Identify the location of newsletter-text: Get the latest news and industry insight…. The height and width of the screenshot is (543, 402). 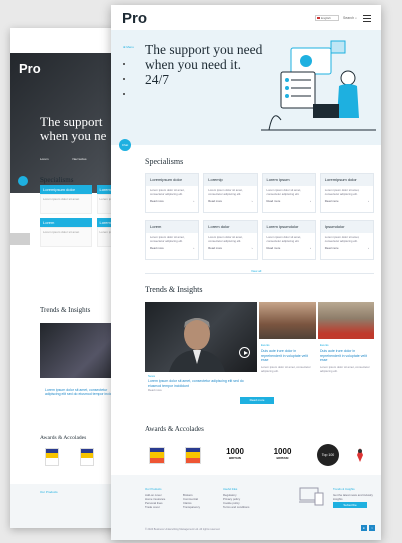
(353, 497).